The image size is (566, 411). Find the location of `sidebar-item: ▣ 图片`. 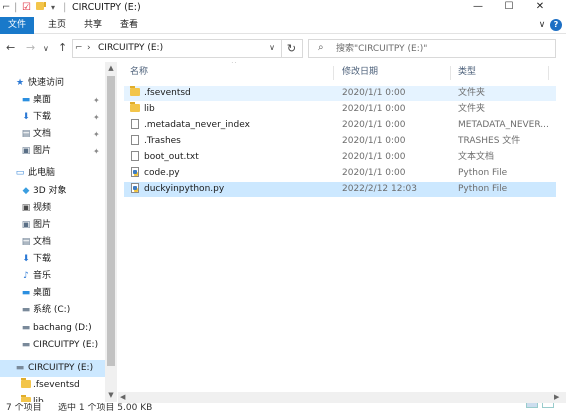

sidebar-item: ▣ 图片 is located at coordinates (52, 225).